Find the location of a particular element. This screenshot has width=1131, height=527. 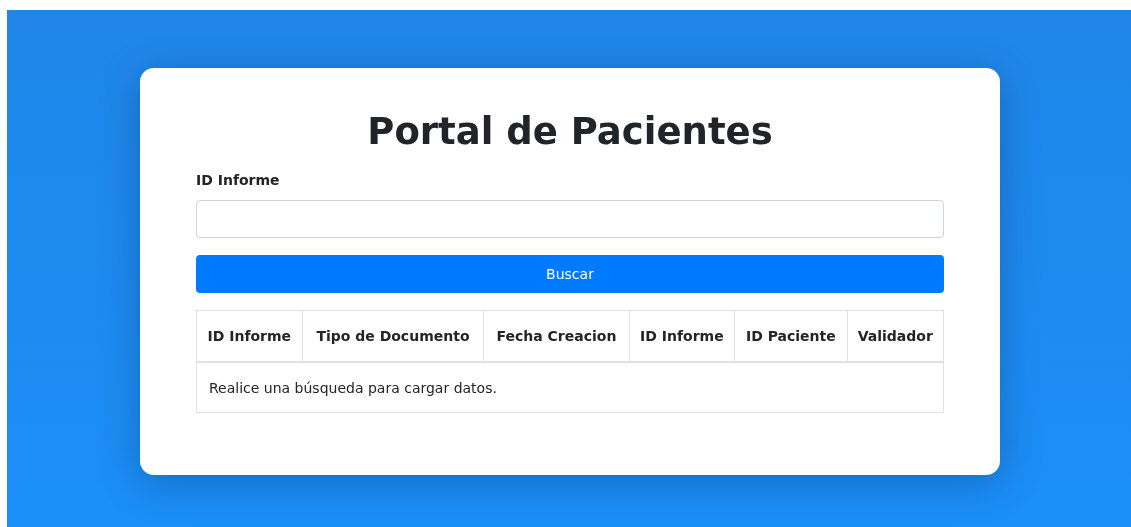

column-header: Tipo de Documento is located at coordinates (393, 336).